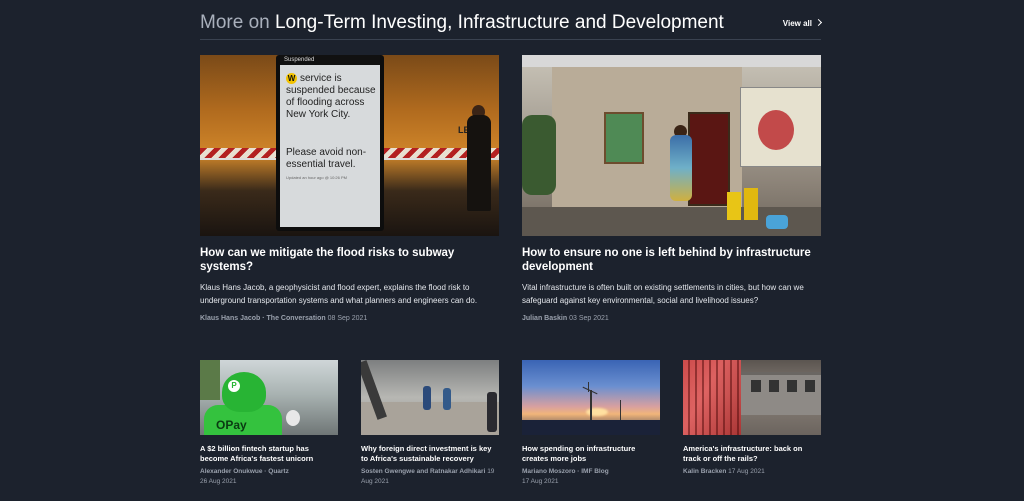  What do you see at coordinates (705, 471) in the screenshot?
I see `article-author: Kalin Bracken` at bounding box center [705, 471].